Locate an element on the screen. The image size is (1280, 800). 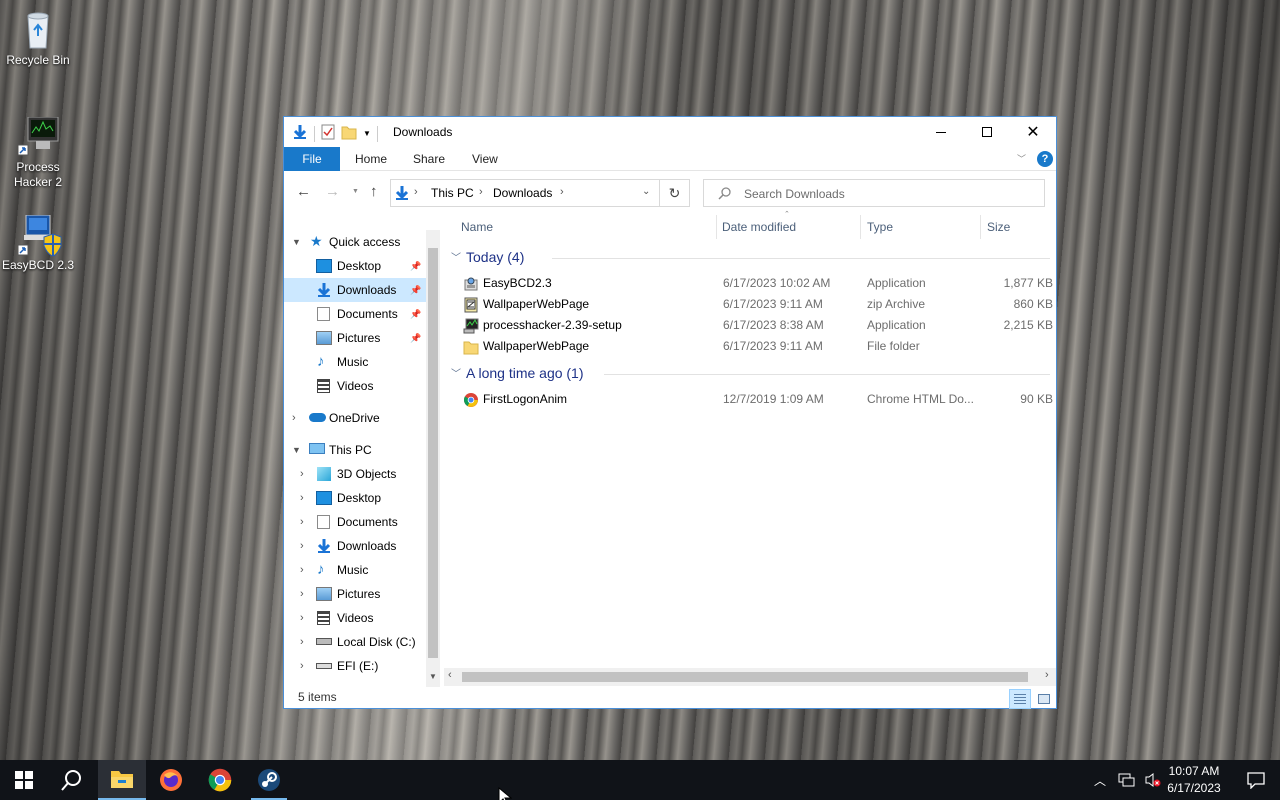
desktop-icon-easybcd: EasyBCD 2.3 is located at coordinates (38, 243).